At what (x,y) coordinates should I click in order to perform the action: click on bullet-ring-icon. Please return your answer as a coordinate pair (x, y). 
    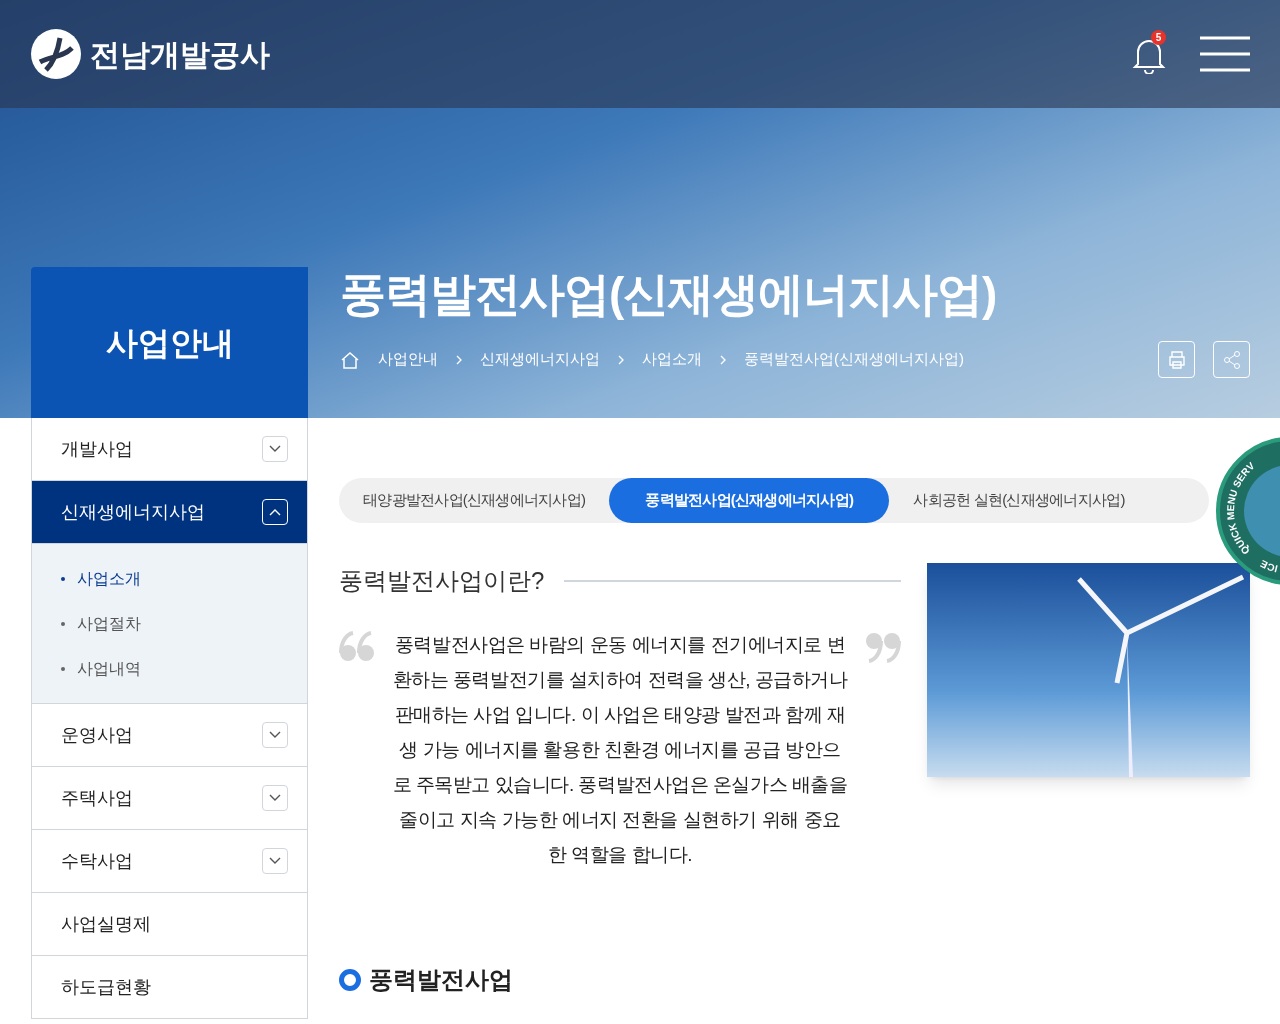
    Looking at the image, I should click on (350, 980).